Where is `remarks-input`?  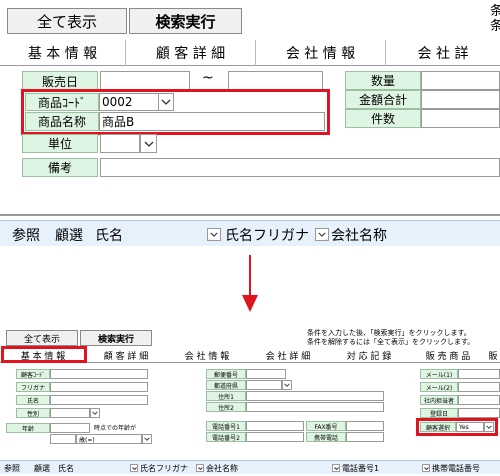
remarks-input is located at coordinates (300, 167).